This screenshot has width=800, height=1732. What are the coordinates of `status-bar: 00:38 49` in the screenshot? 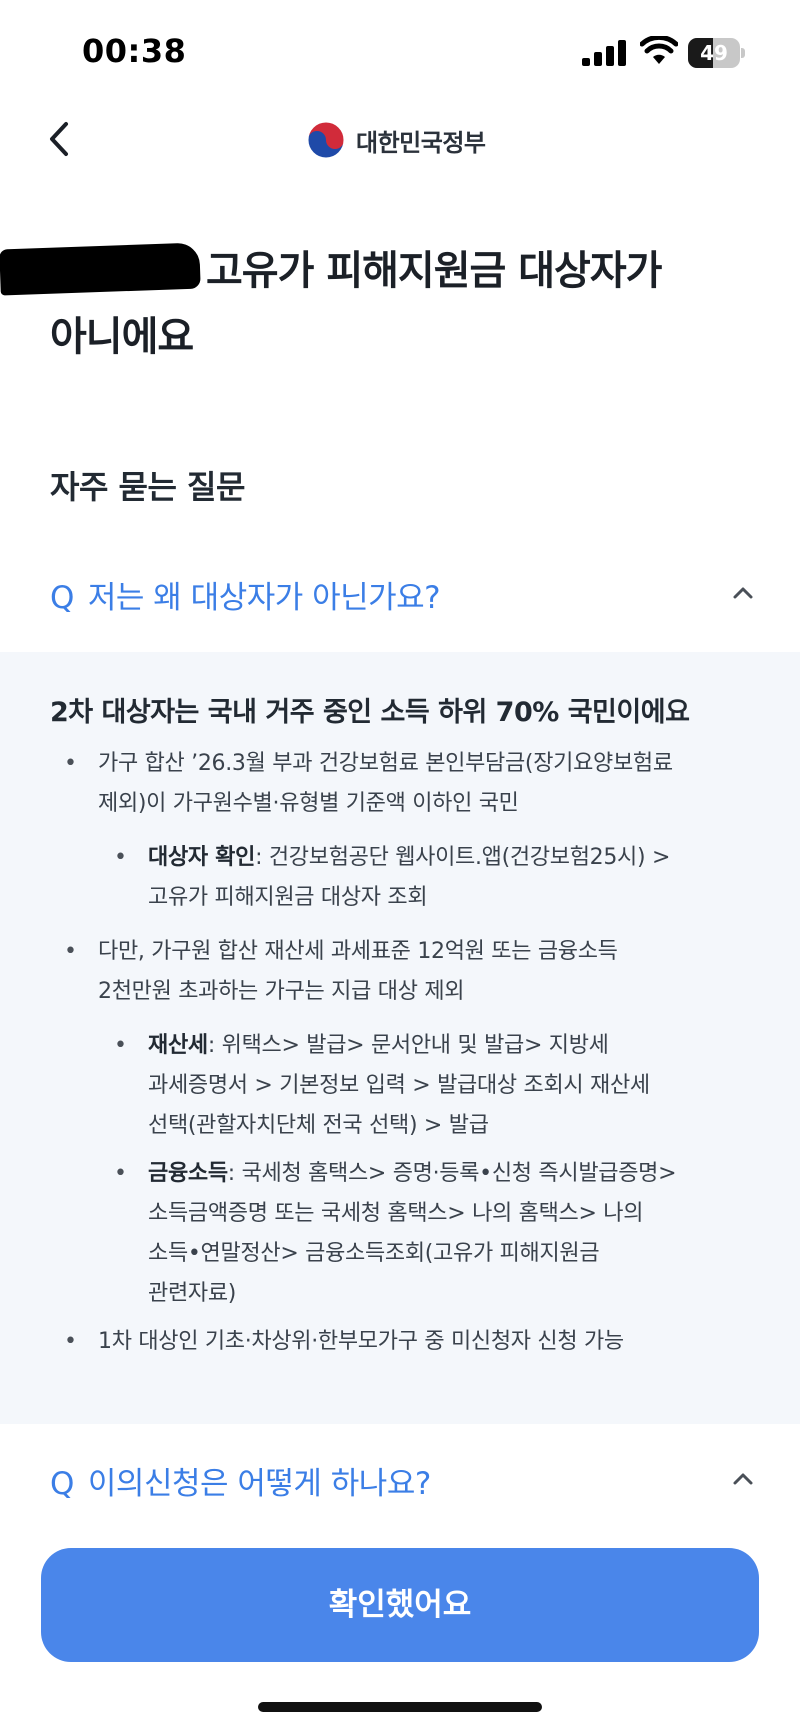 It's located at (400, 50).